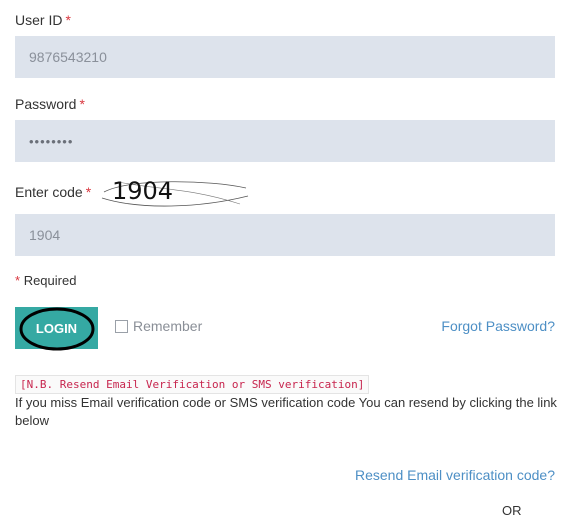 The width and height of the screenshot is (577, 519). What do you see at coordinates (142, 191) in the screenshot?
I see `captcha-text: 1904` at bounding box center [142, 191].